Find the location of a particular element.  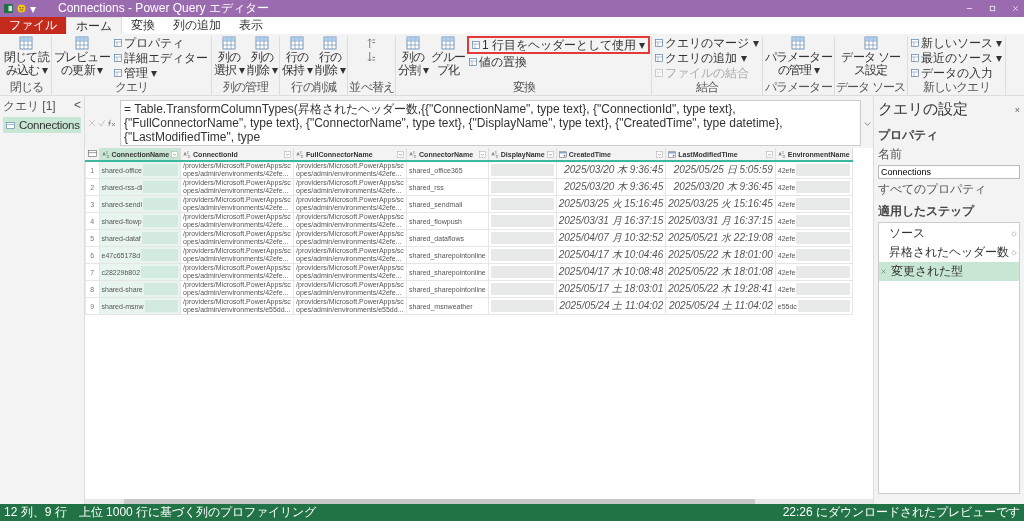

group-label: 並べ替え is located at coordinates (372, 87).